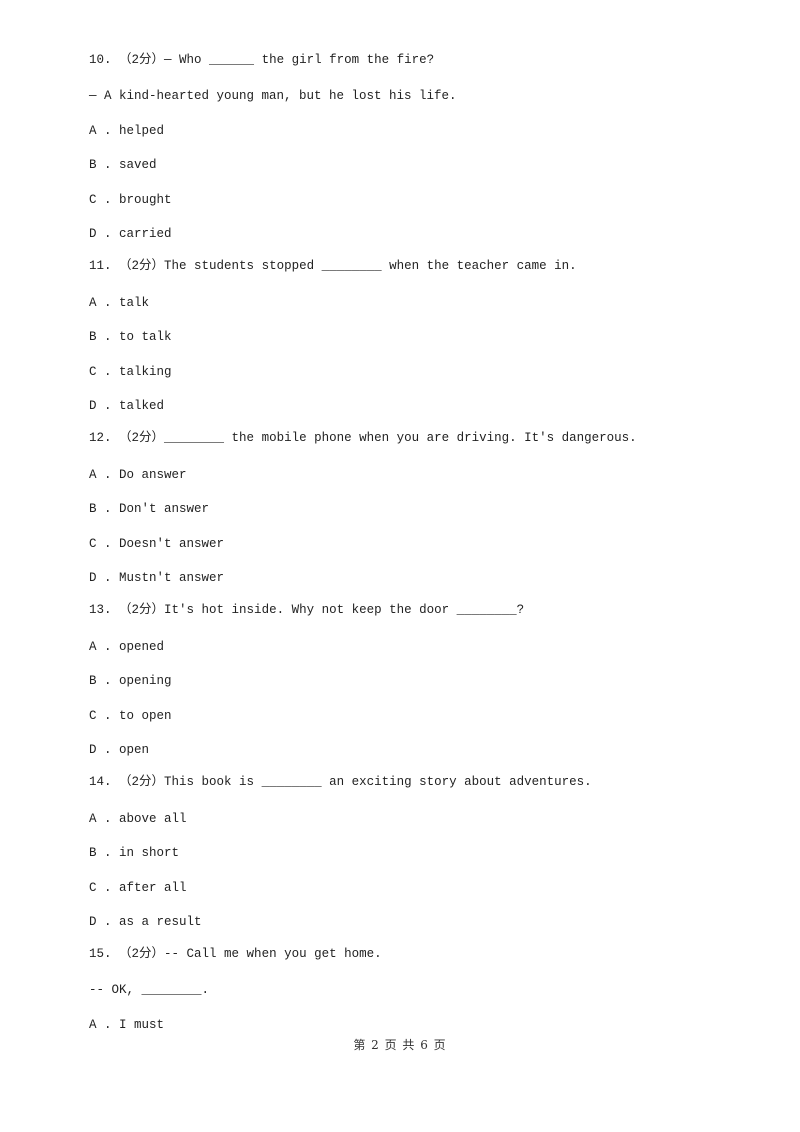  What do you see at coordinates (142, 647) in the screenshot?
I see `option-text: opened` at bounding box center [142, 647].